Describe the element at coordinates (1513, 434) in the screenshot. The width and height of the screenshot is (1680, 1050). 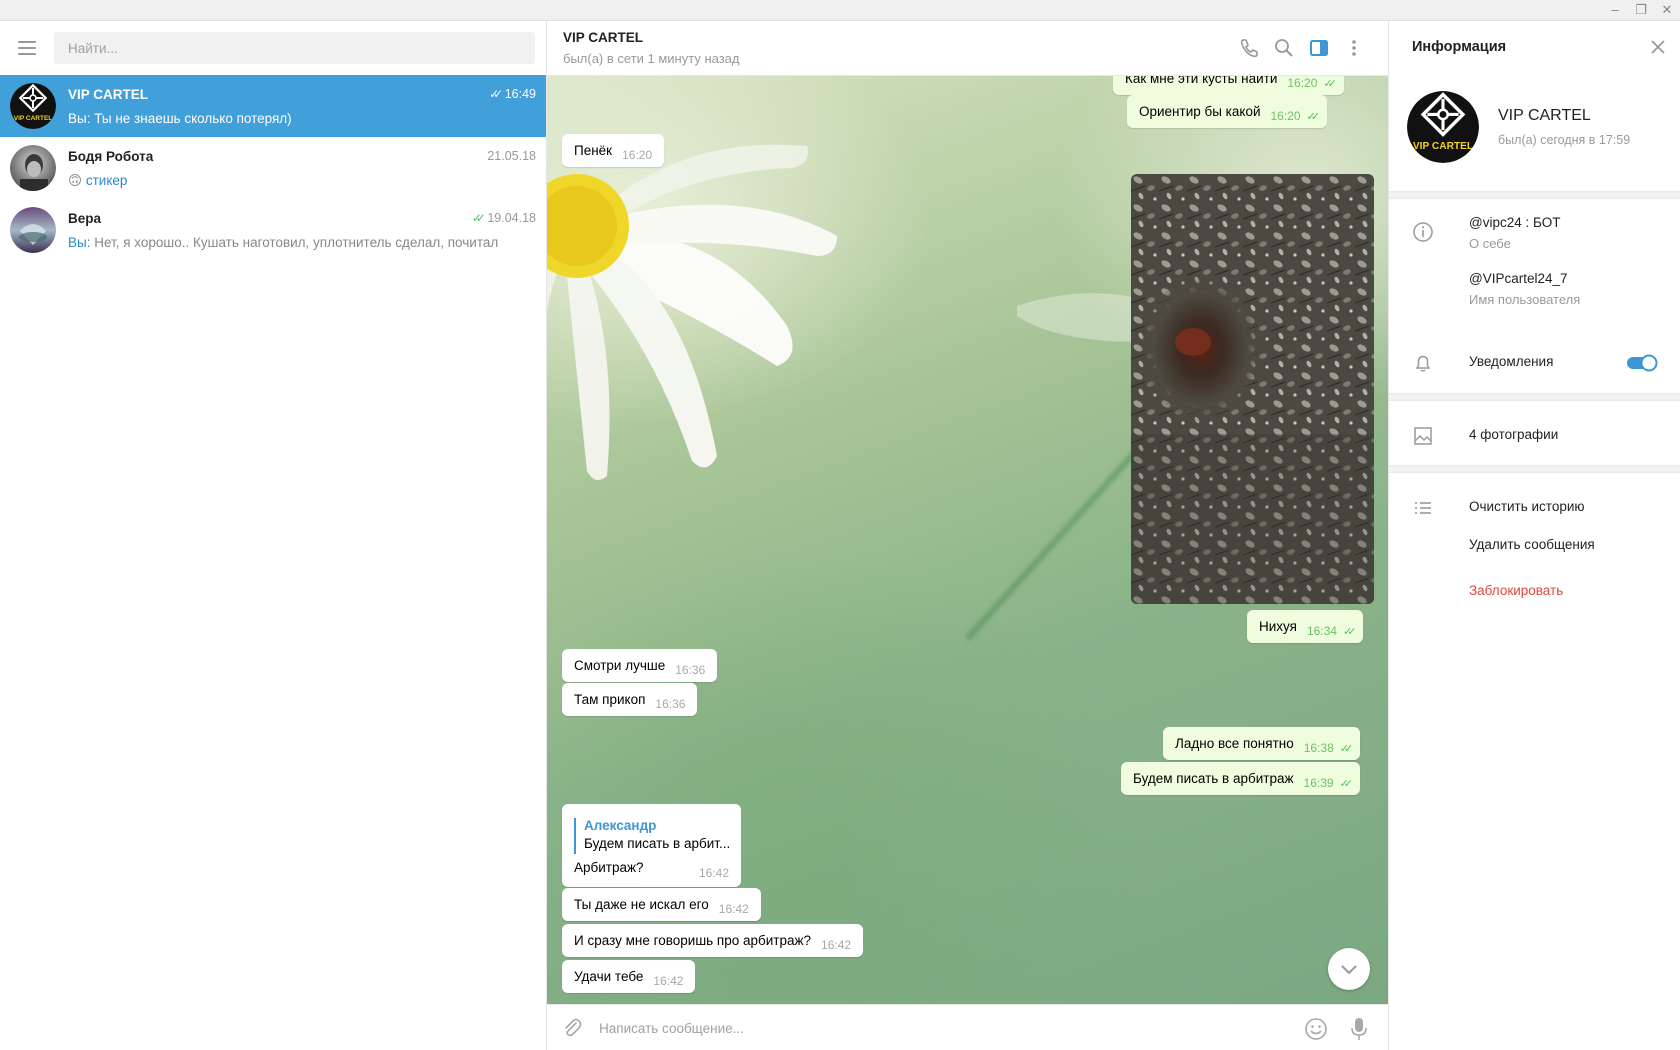
I see `photos-link: 4 фотографии` at that location.